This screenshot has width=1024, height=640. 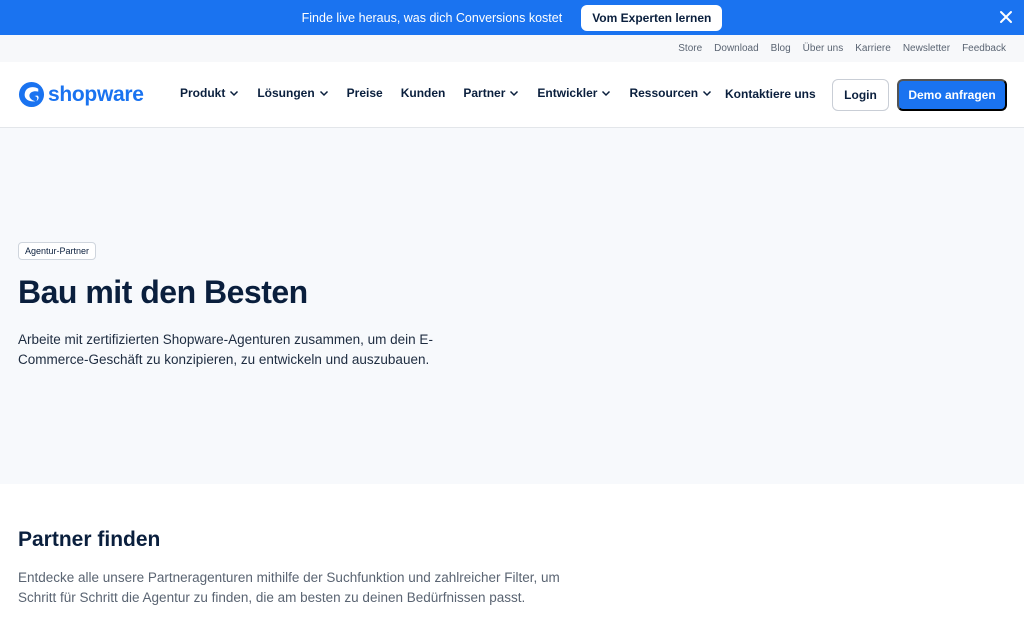 I want to click on learn-from-expert-button: Vom Experten lernen, so click(x=652, y=17).